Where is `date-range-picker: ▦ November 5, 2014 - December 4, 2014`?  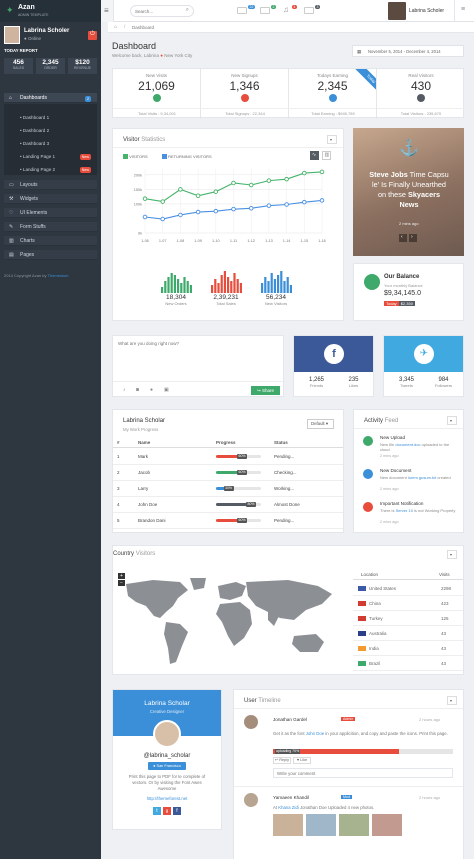 date-range-picker: ▦ November 5, 2014 - December 4, 2014 is located at coordinates (408, 51).